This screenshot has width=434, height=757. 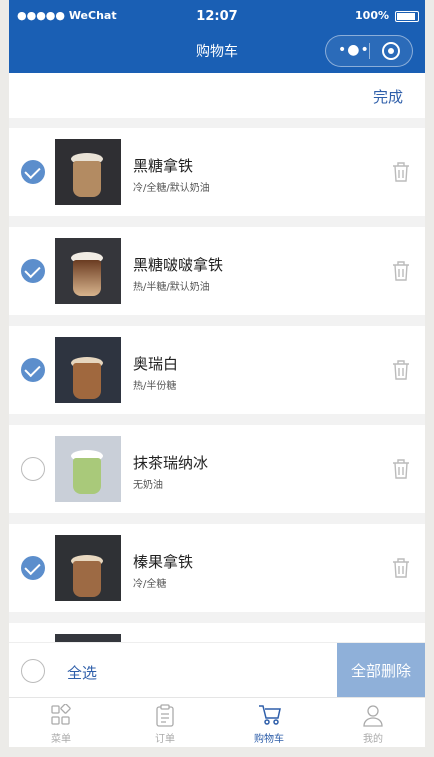 I want to click on capsule-divider, so click(x=369, y=51).